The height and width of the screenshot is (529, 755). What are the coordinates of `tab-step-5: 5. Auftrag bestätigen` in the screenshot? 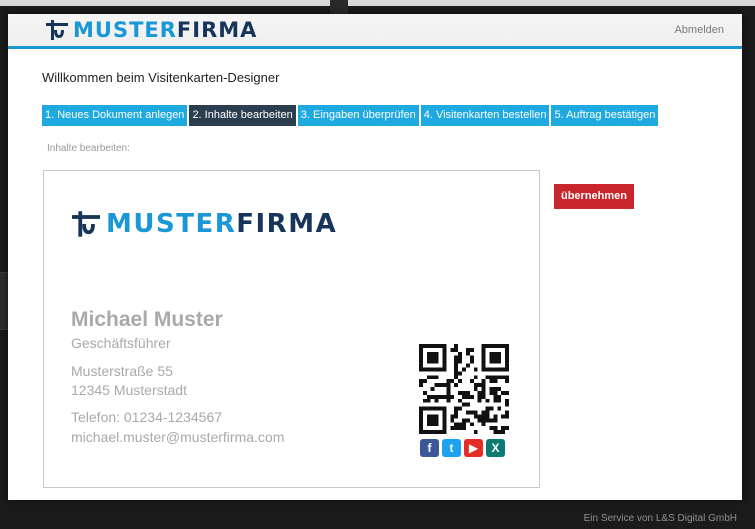 It's located at (605, 115).